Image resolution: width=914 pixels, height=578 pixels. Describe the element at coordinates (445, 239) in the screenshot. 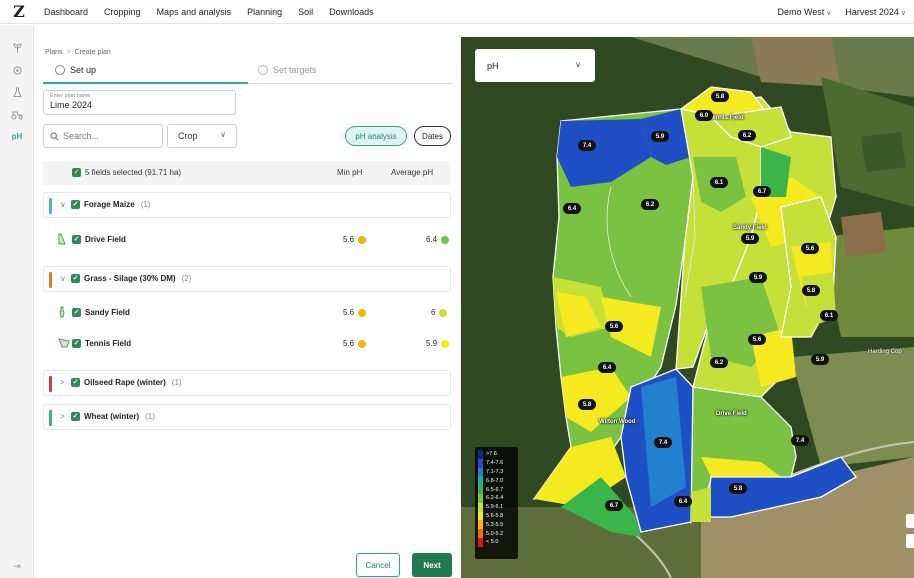

I see `ph-status-dot` at that location.